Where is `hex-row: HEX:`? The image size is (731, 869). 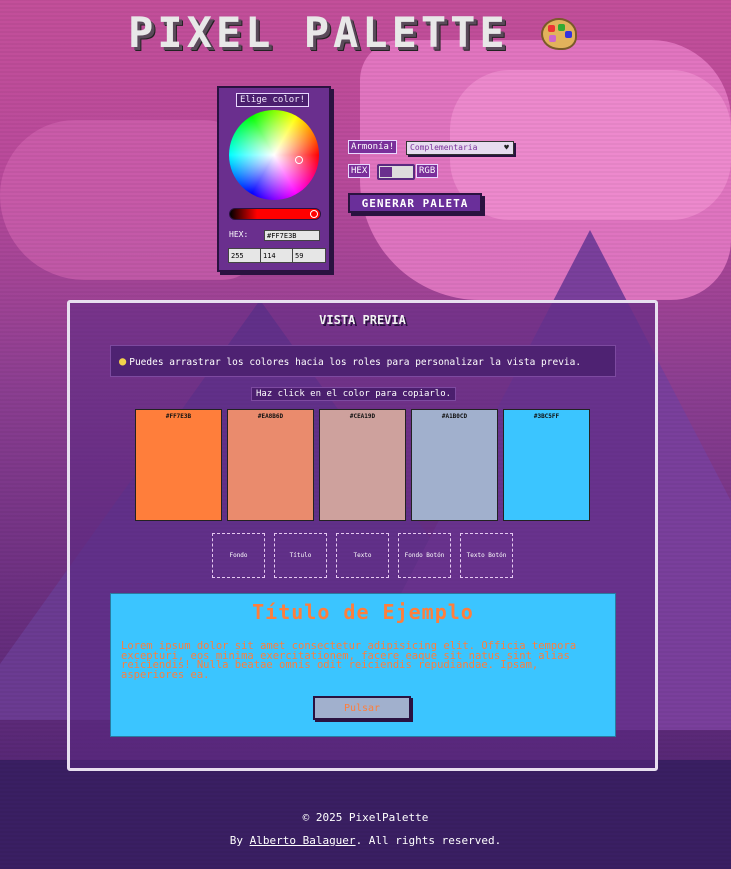
hex-row: HEX: is located at coordinates (274, 235).